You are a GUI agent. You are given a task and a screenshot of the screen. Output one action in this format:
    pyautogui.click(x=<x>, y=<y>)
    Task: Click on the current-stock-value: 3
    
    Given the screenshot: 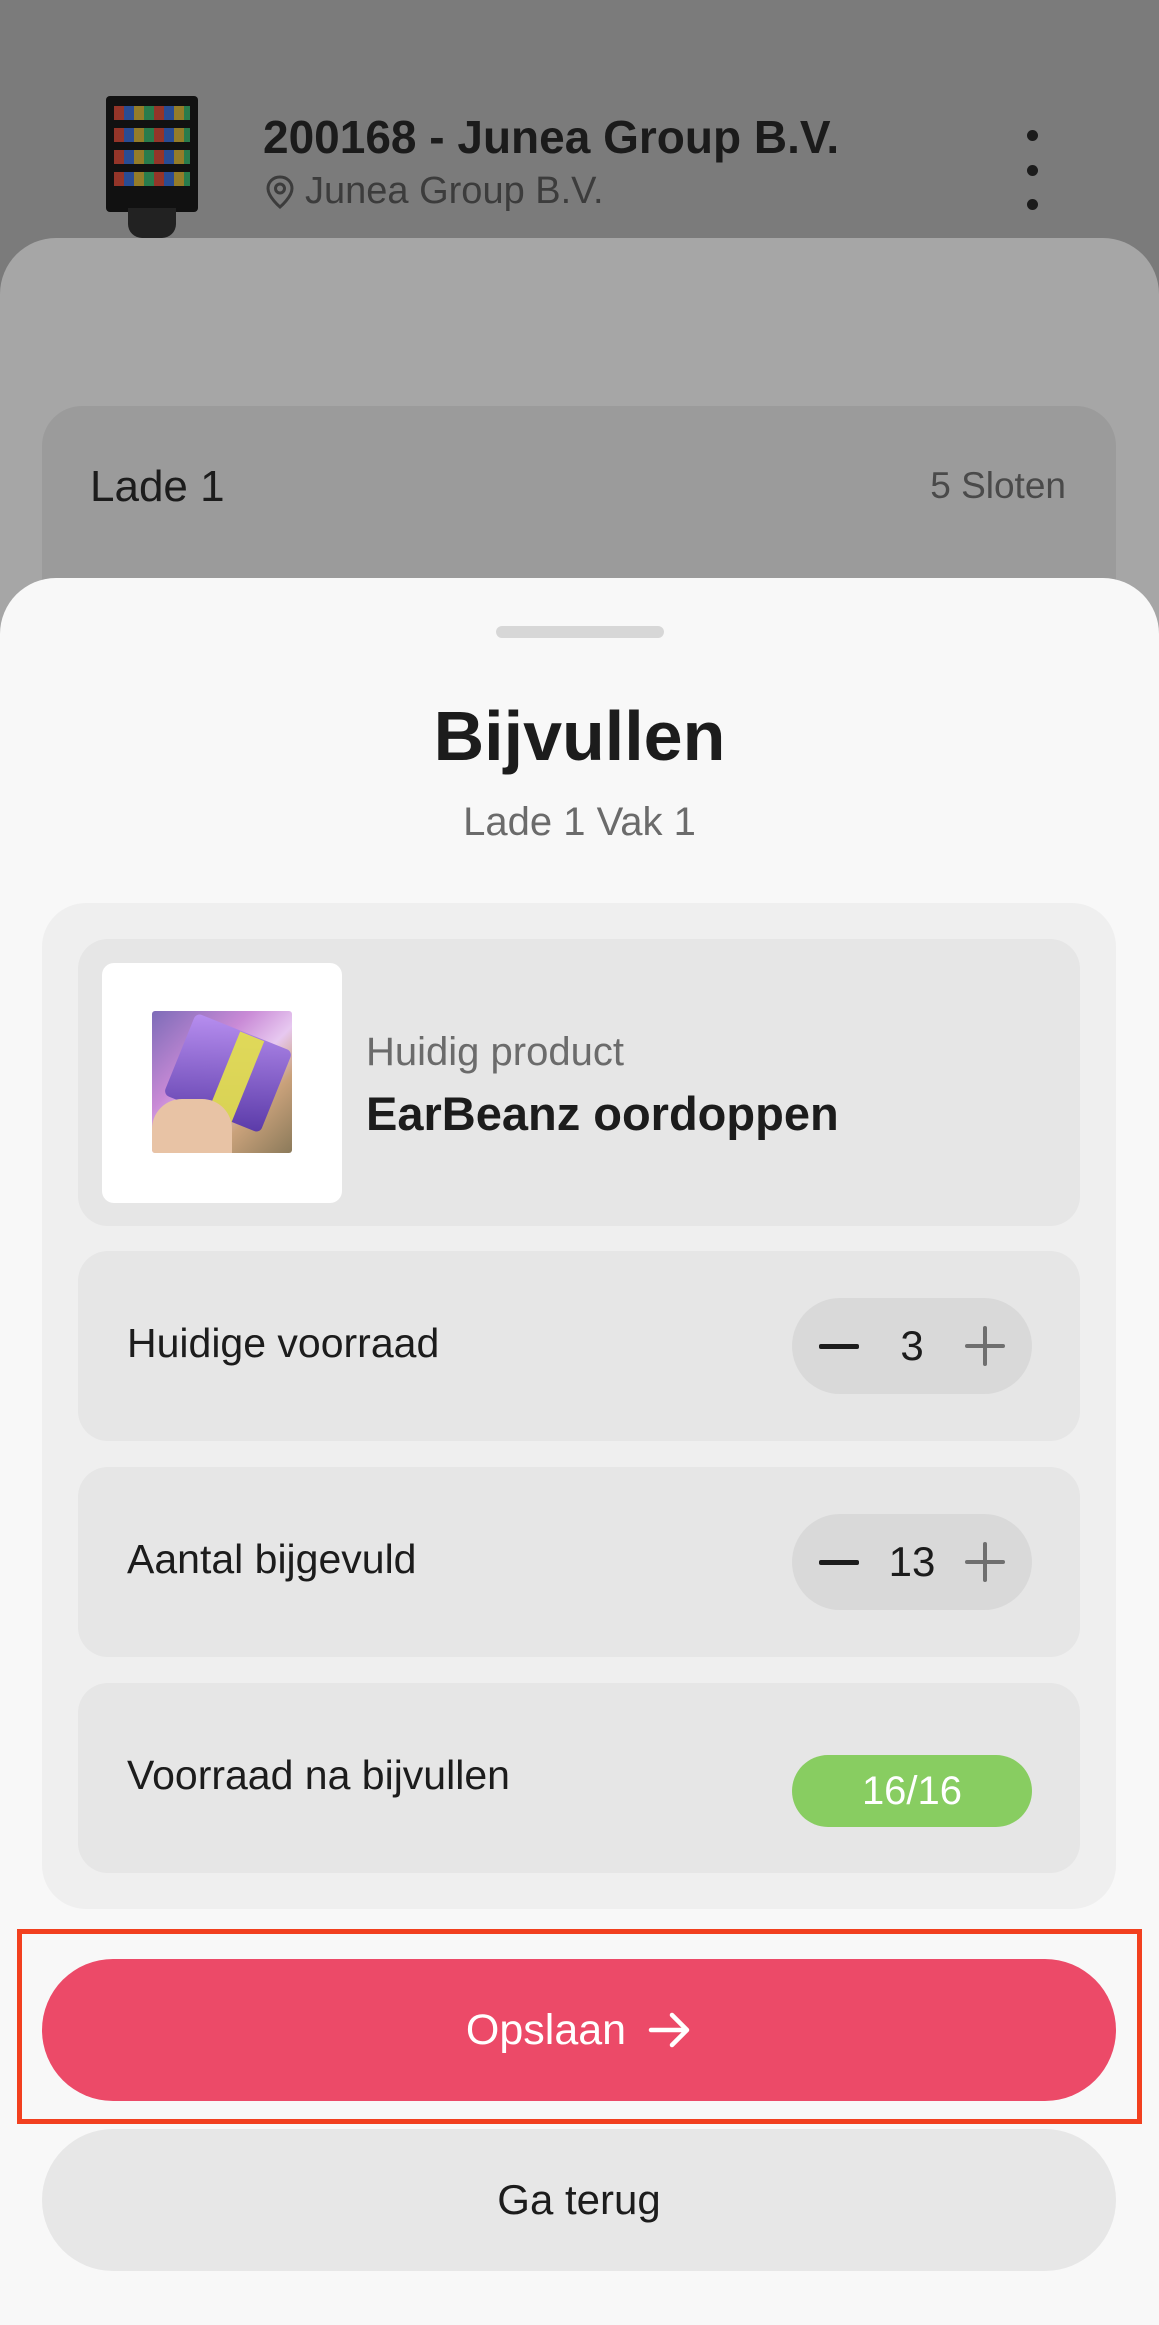 What is the action you would take?
    pyautogui.click(x=912, y=1345)
    